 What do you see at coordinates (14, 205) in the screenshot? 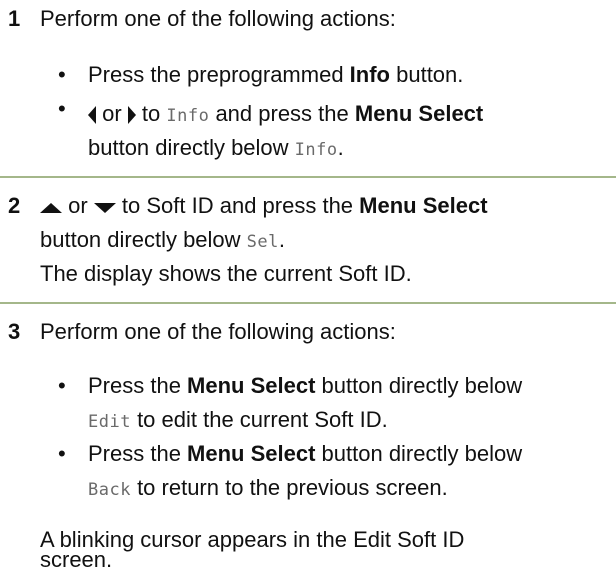
I see `step-number: 2` at bounding box center [14, 205].